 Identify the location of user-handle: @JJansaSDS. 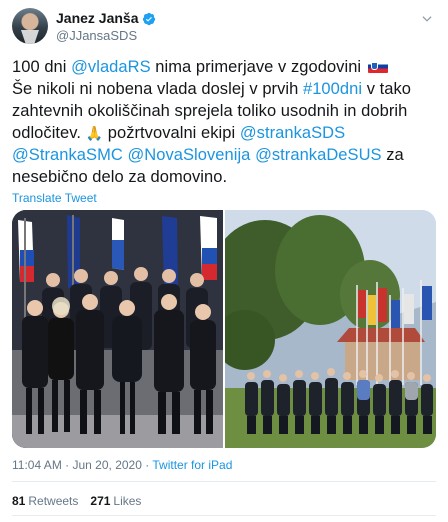
(106, 36).